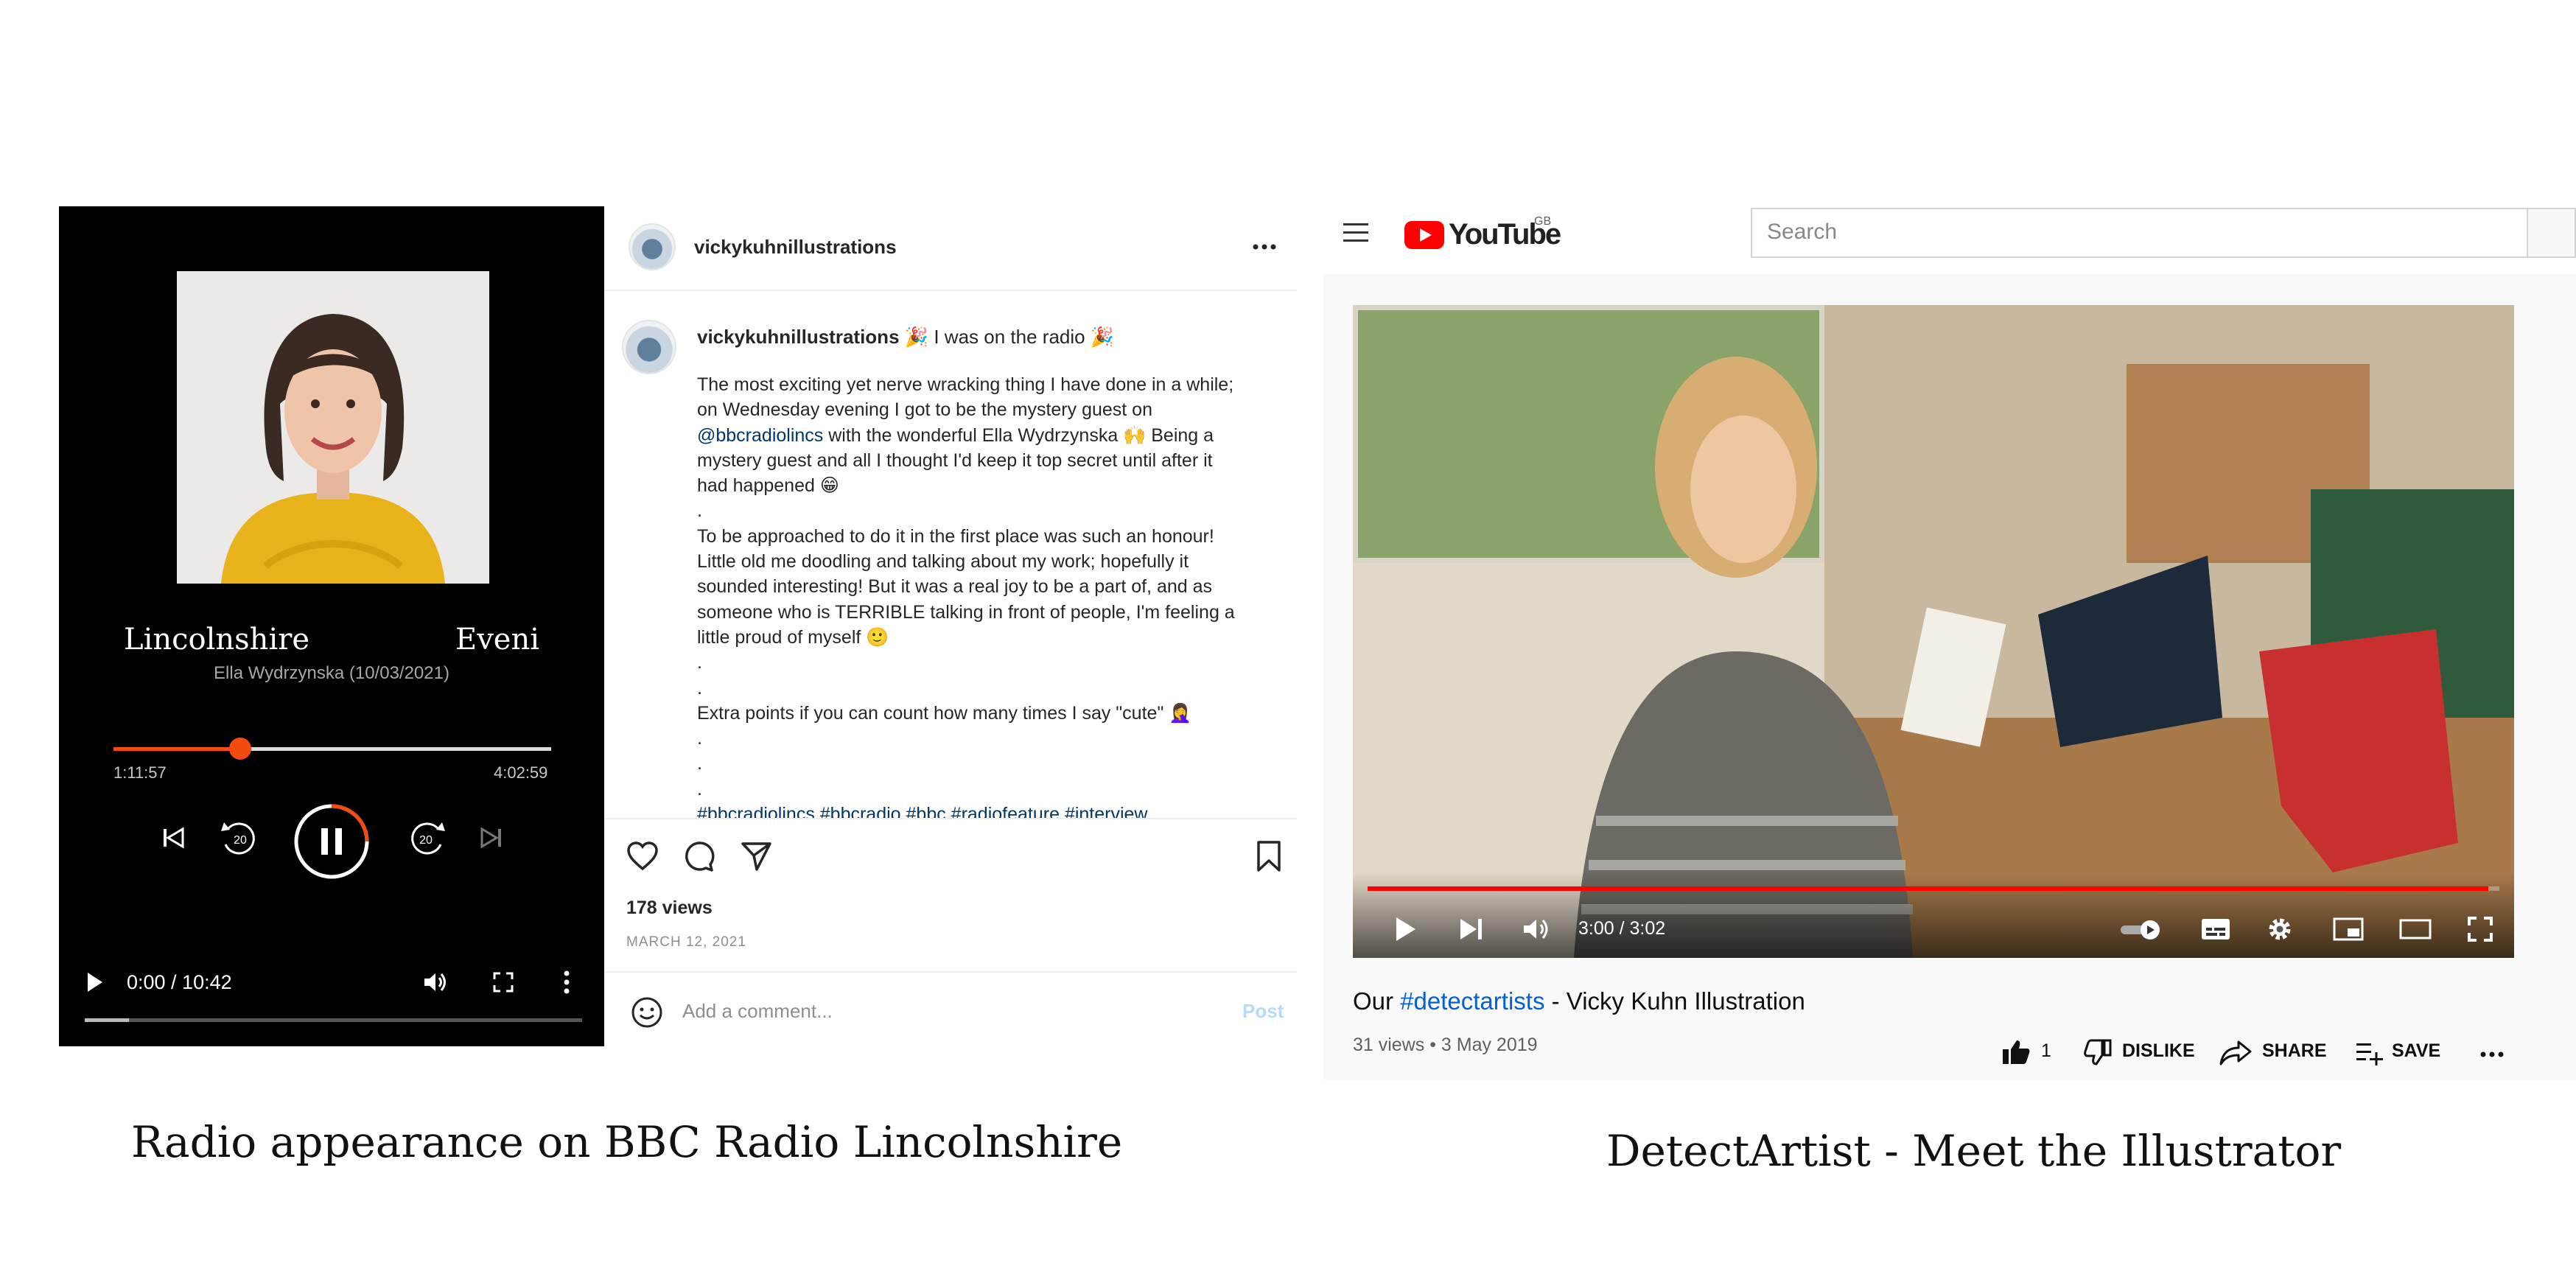  I want to click on subtitles-icon, so click(2215, 929).